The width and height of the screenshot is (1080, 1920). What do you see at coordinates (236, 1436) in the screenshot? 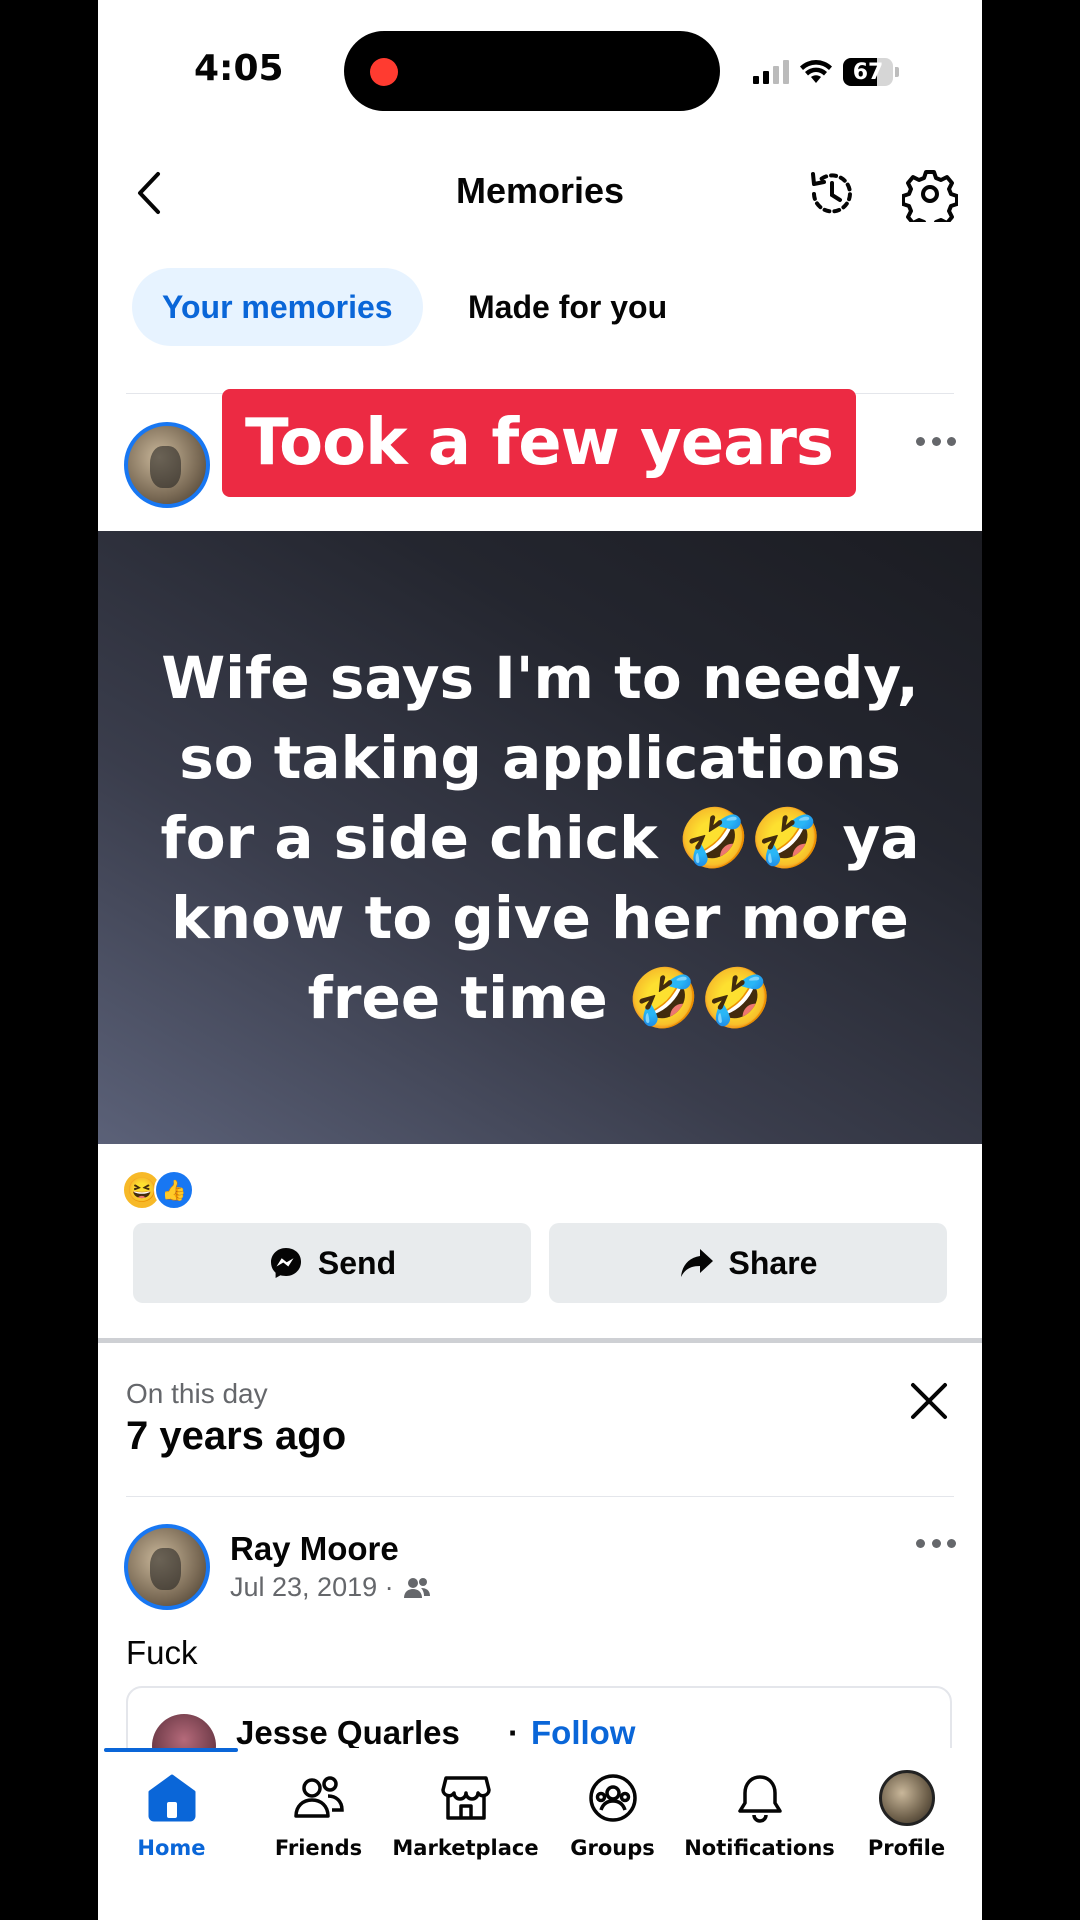
I see `years-ago-title: 7 years ago` at bounding box center [236, 1436].